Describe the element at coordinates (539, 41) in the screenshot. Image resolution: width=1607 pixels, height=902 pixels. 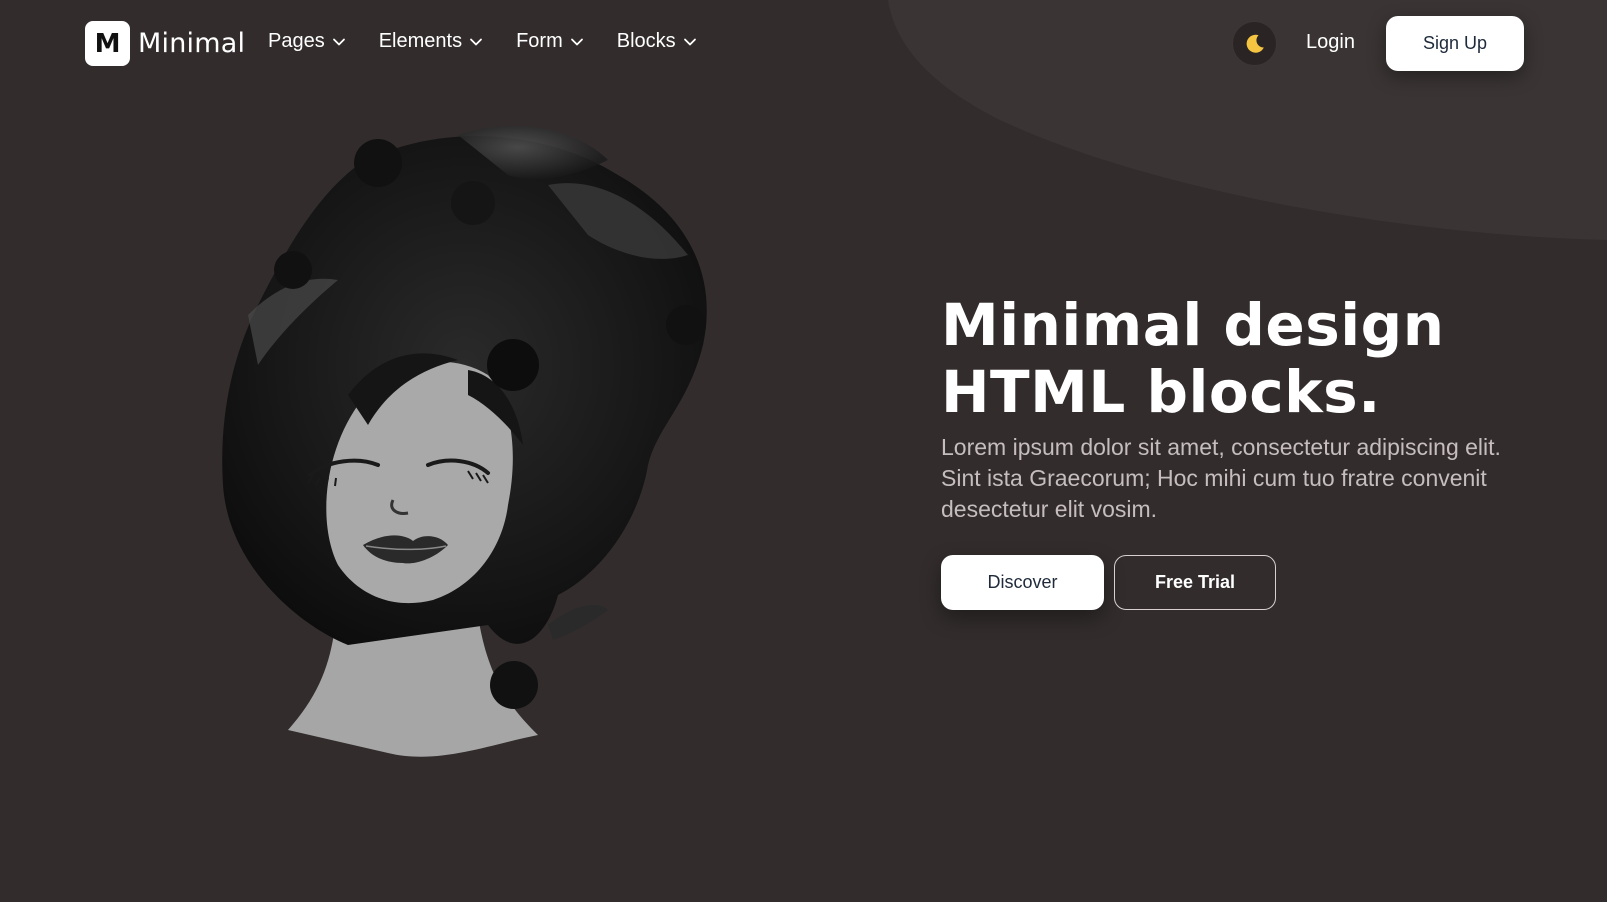
I see `menu-item-label: Form` at that location.